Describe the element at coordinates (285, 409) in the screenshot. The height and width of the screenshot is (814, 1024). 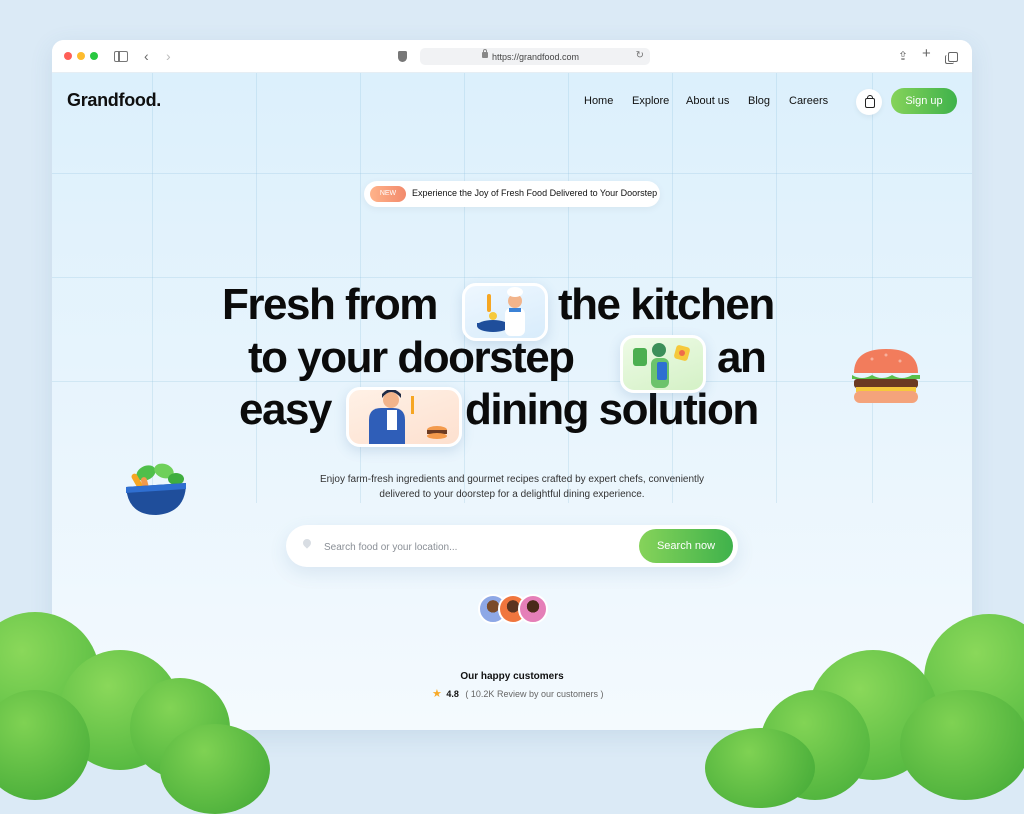
I see `headline-line3-start: easy` at that location.